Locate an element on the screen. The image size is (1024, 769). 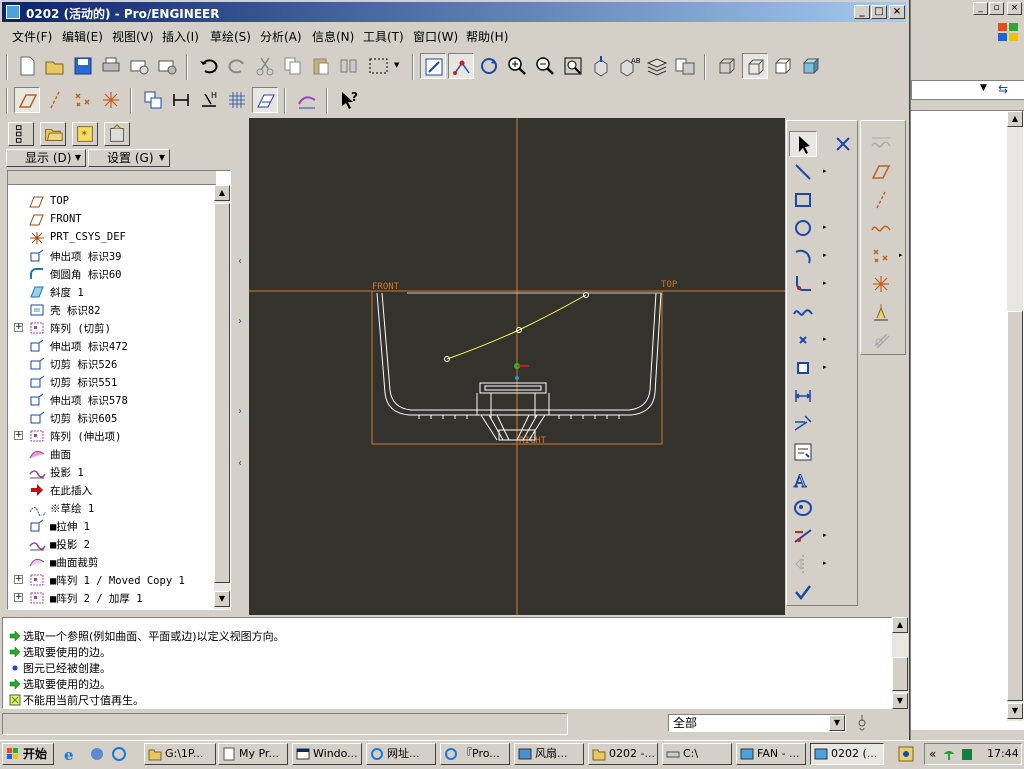
display-vertices-icon is located at coordinates (461, 66).